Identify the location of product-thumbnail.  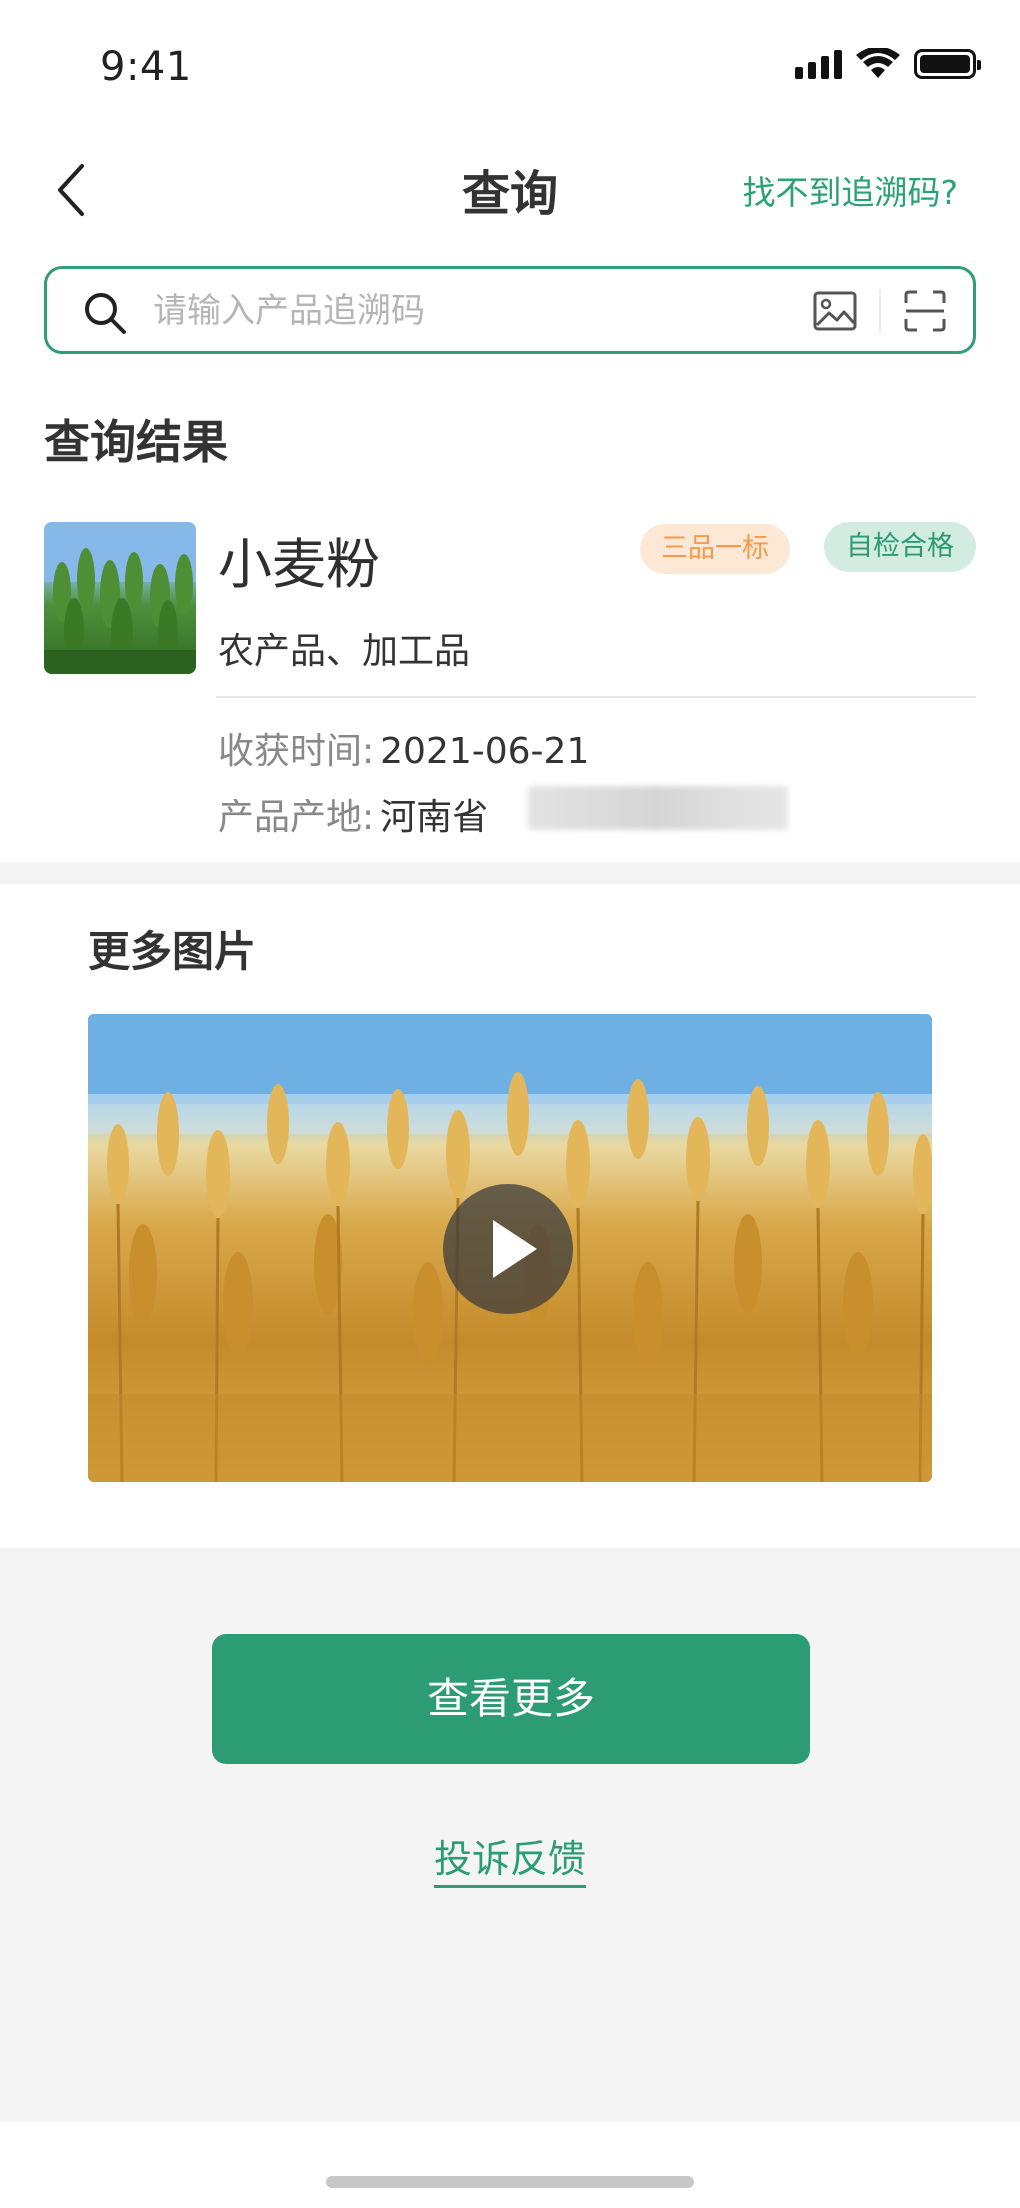
(120, 598).